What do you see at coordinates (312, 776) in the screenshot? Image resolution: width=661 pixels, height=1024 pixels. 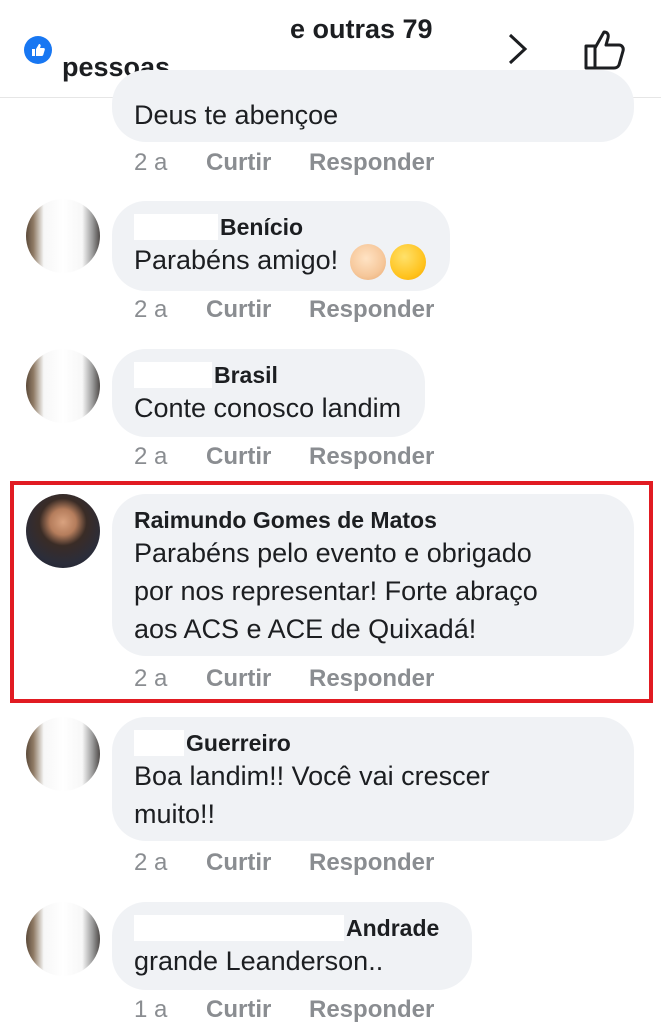 I see `comment-text: Boa landim!! Você vai crescer` at bounding box center [312, 776].